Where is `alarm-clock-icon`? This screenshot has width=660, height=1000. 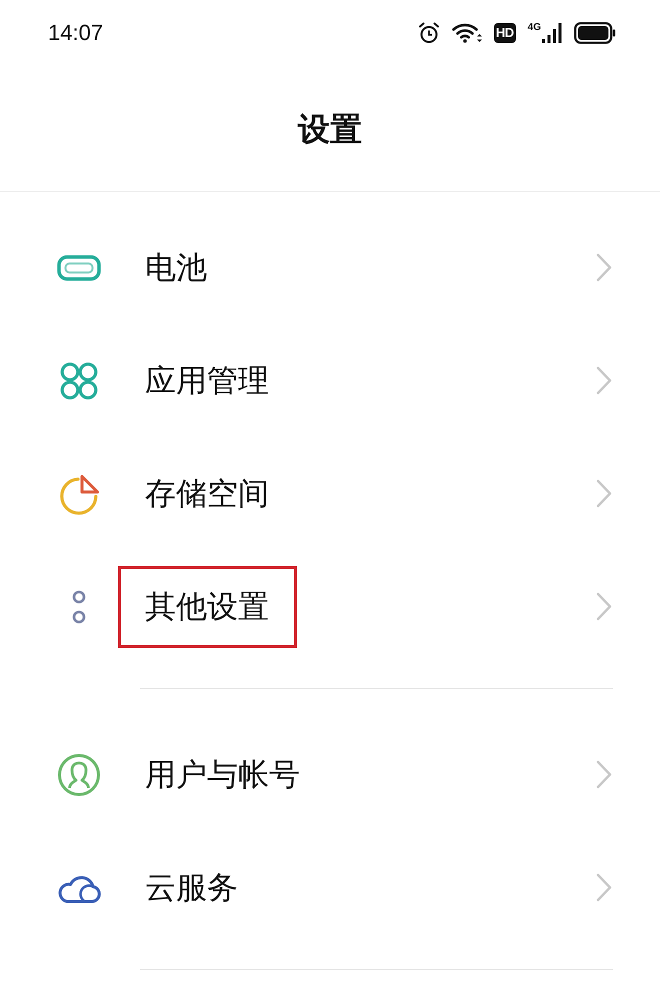 alarm-clock-icon is located at coordinates (429, 33).